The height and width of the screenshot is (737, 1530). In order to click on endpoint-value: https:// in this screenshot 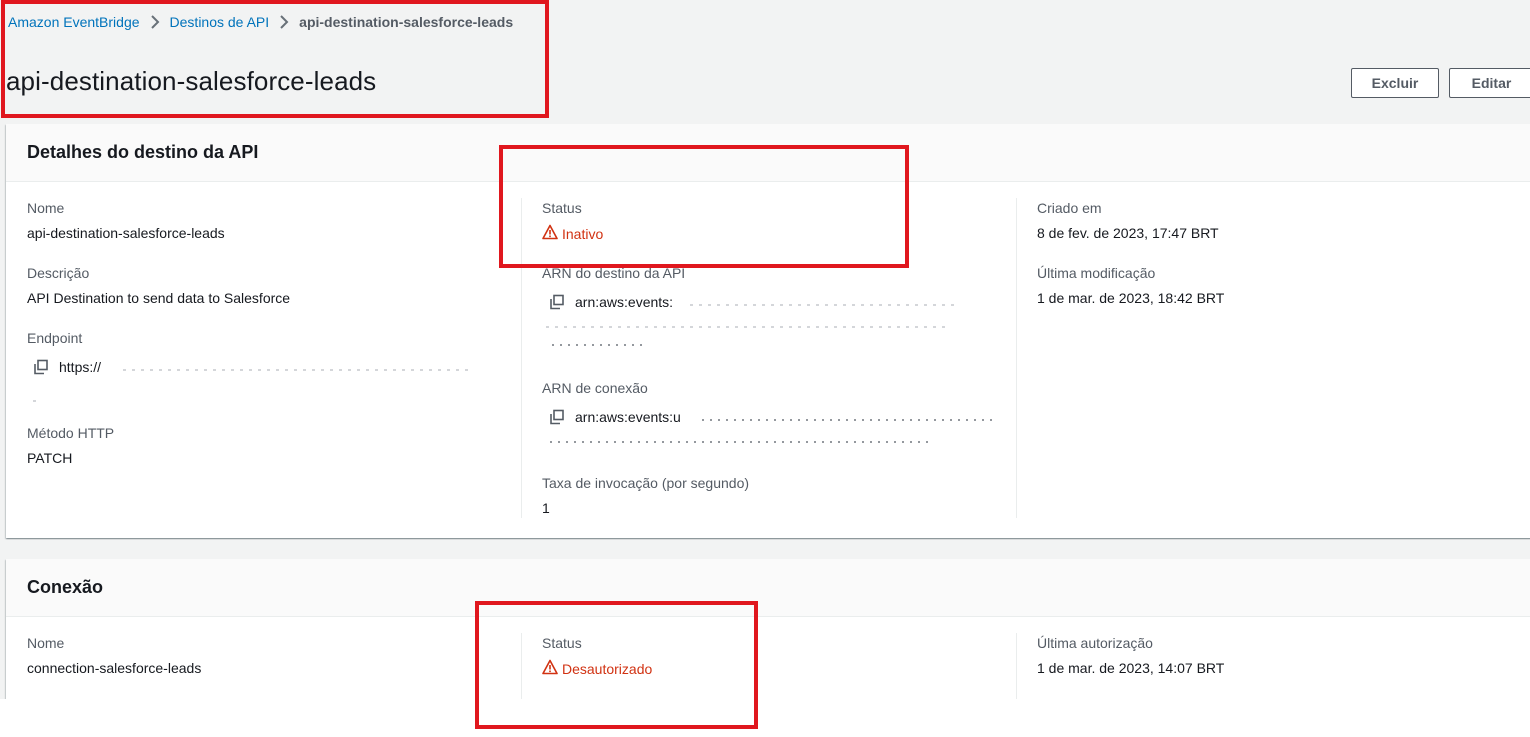, I will do `click(80, 367)`.